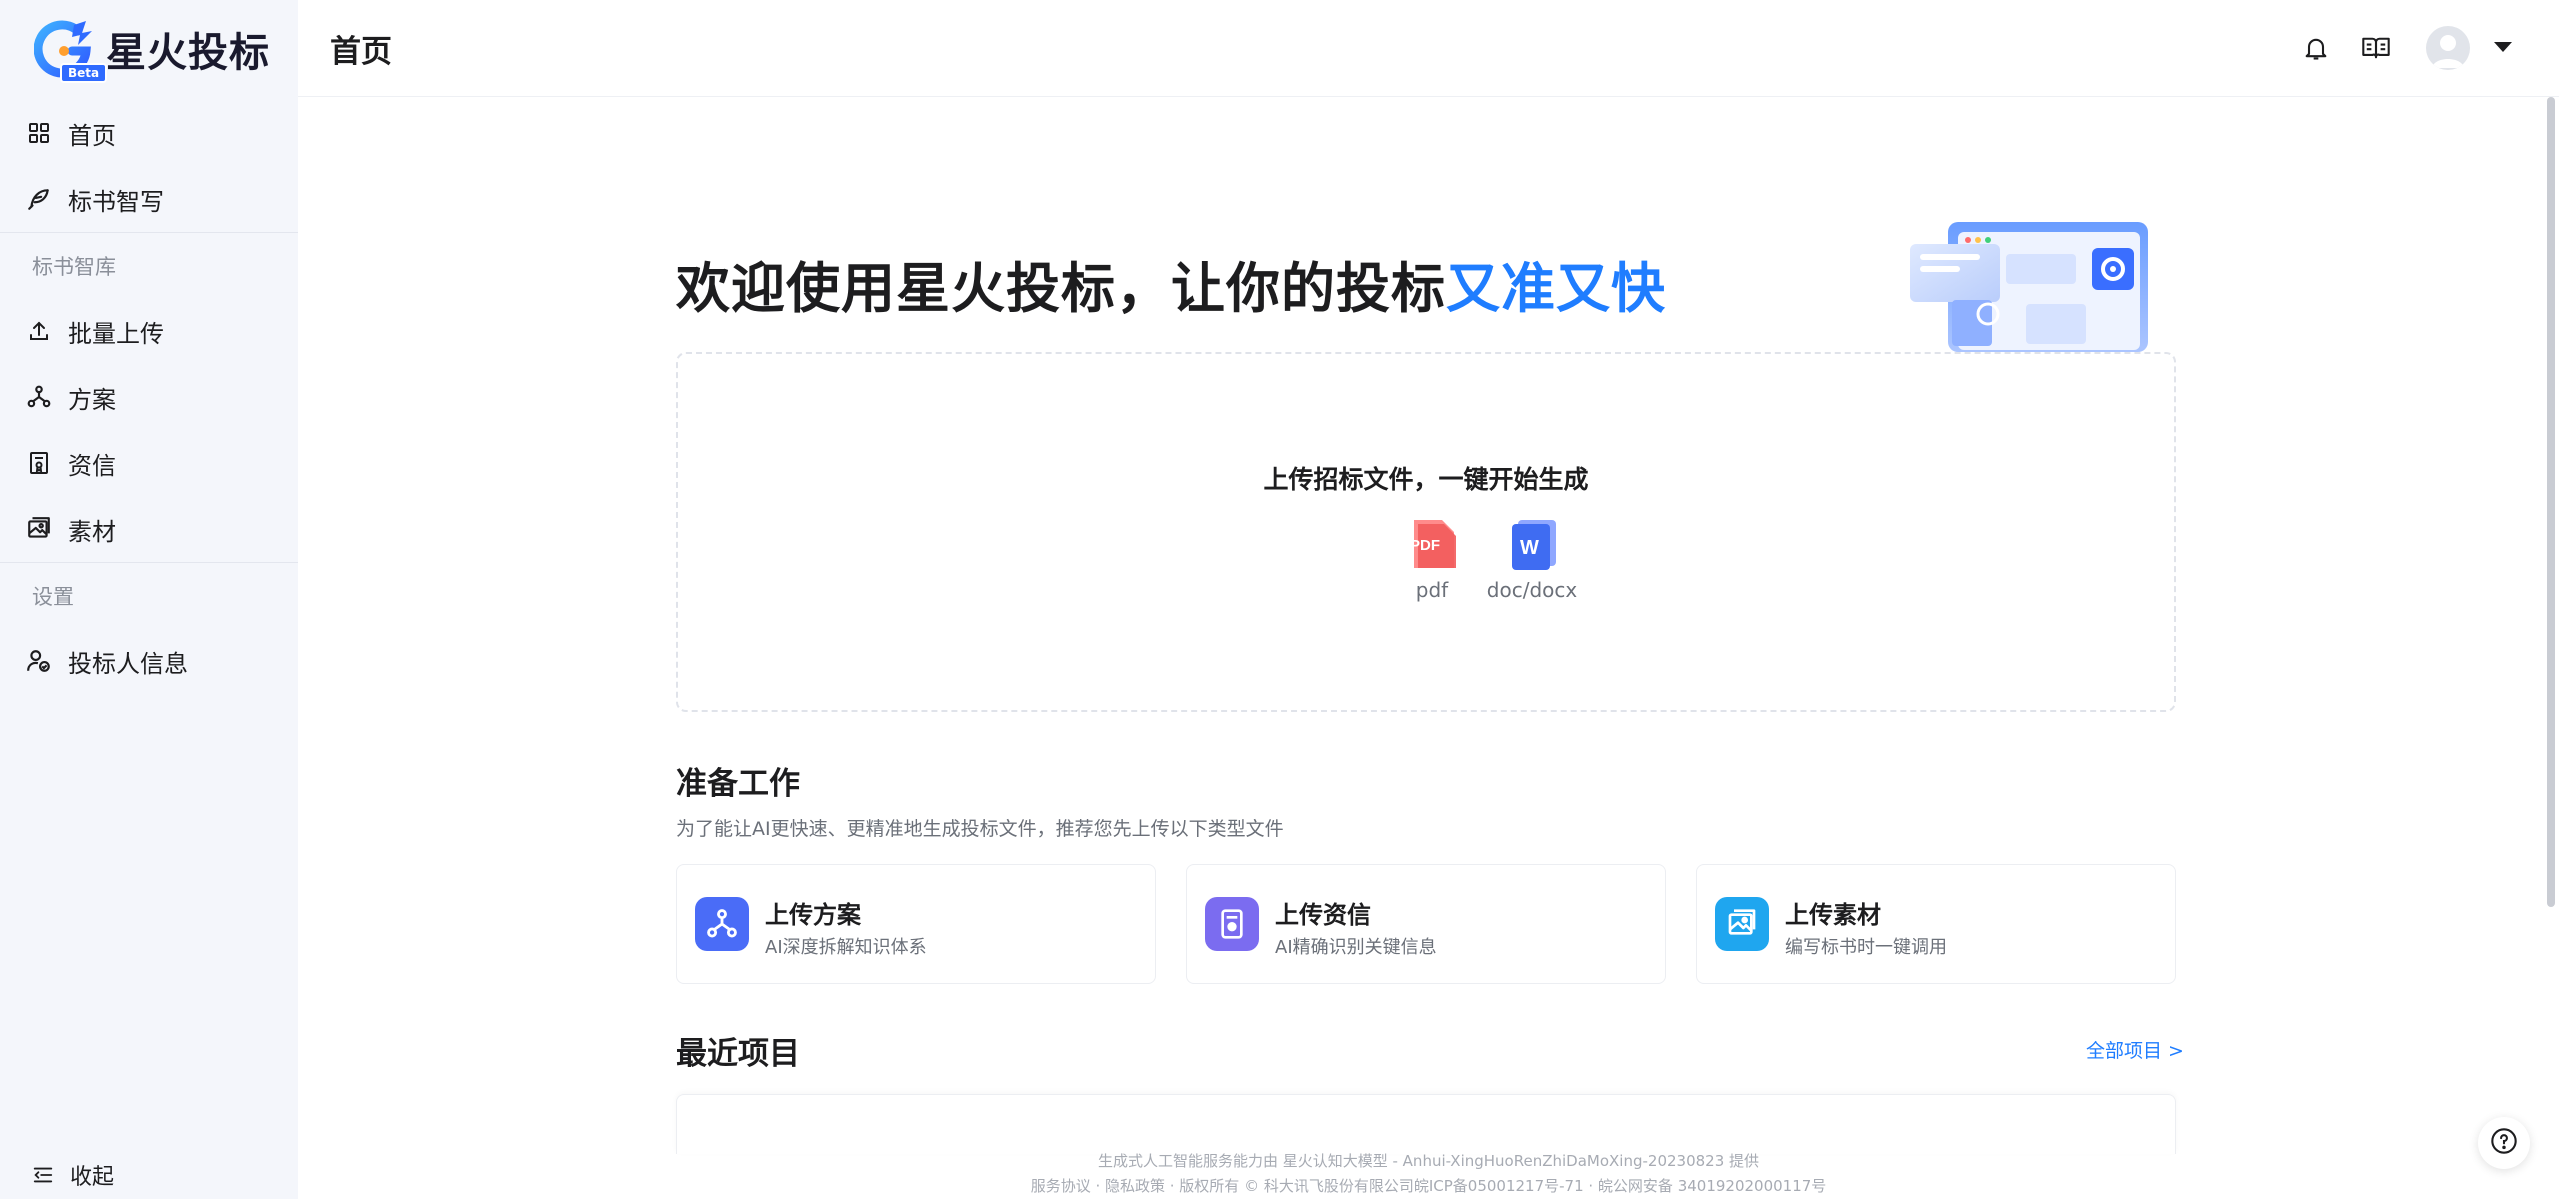  What do you see at coordinates (1833, 912) in the screenshot?
I see `card-title: 上传素材` at bounding box center [1833, 912].